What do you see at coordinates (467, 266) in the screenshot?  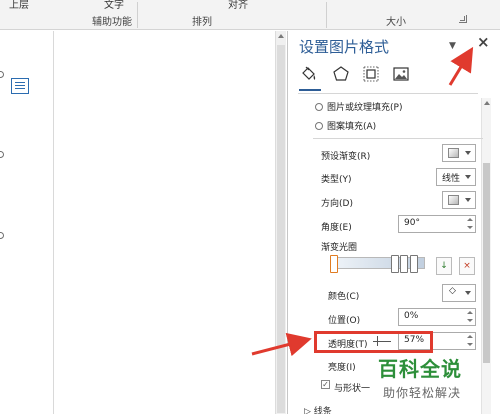 I see `remove-gradient-stop-icon: ×` at bounding box center [467, 266].